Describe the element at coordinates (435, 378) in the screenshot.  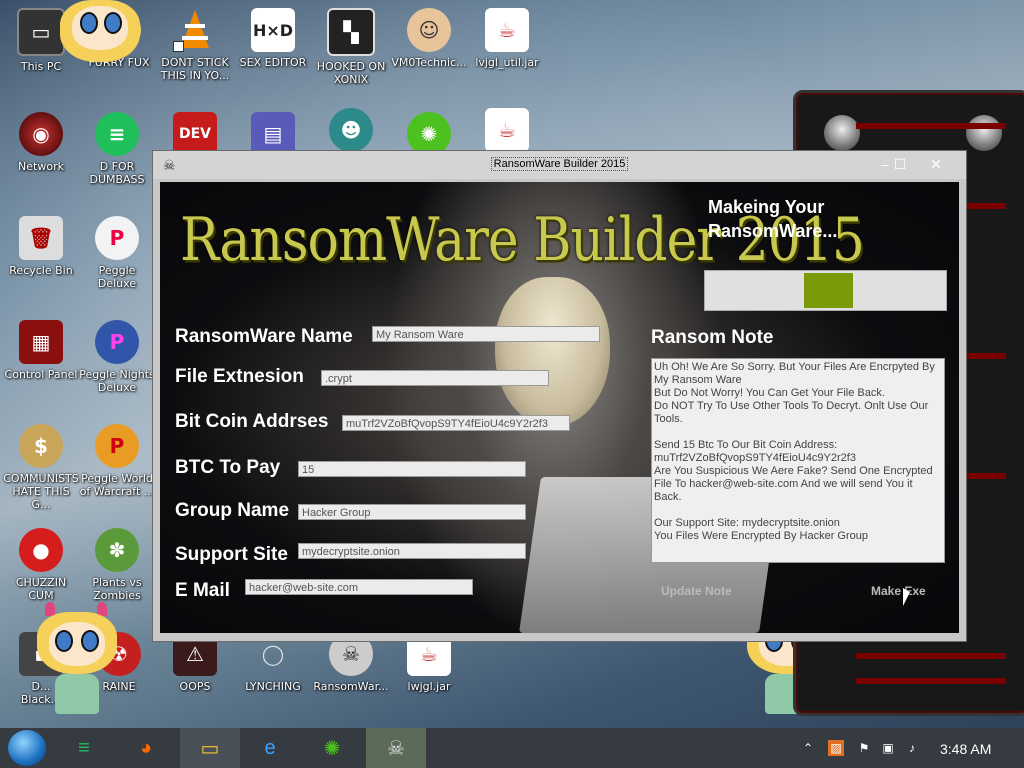
I see `file-extension-input: .crypt` at that location.